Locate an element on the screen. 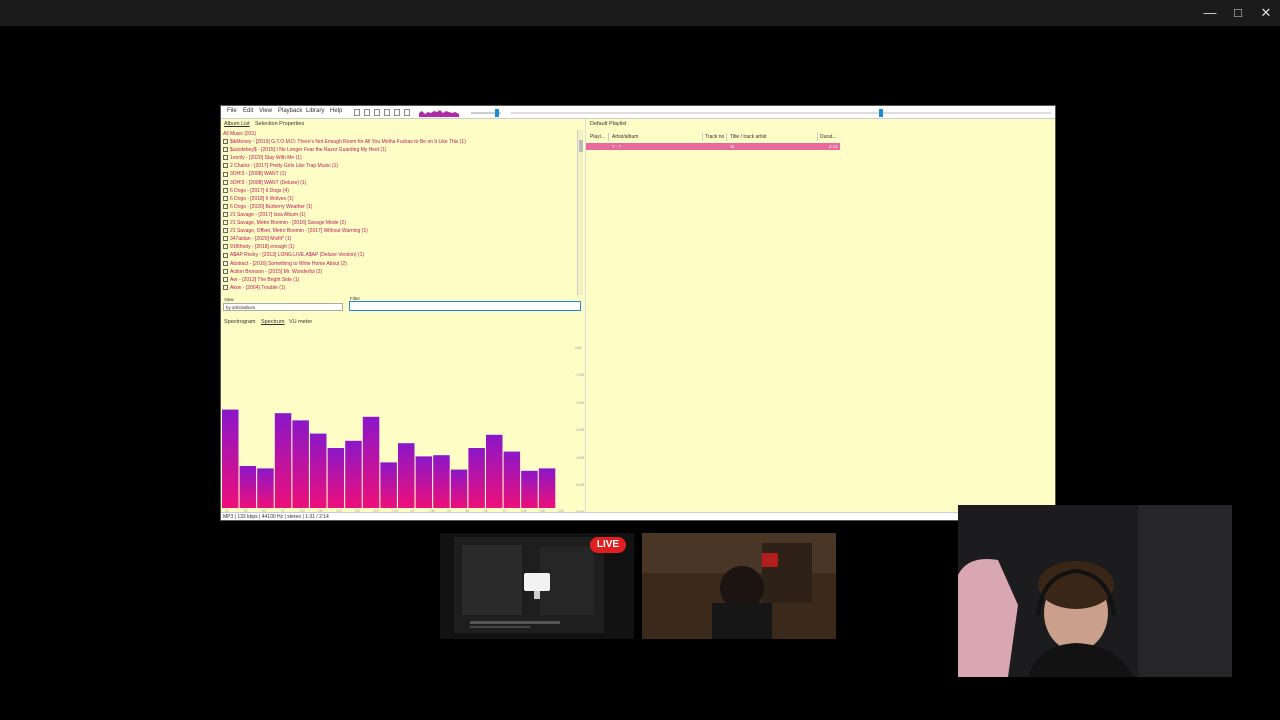  maximize-icon: □ is located at coordinates (1238, 13).